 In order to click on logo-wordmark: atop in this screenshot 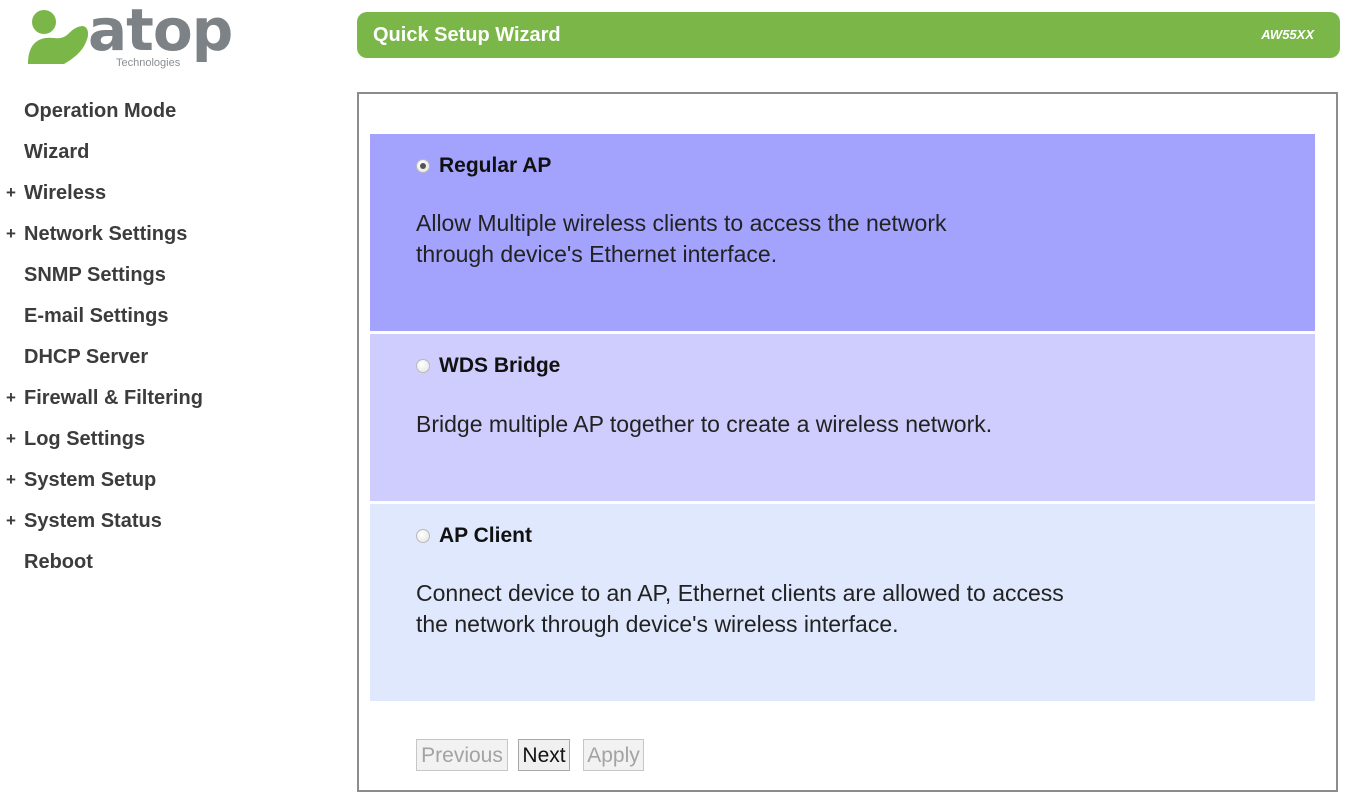, I will do `click(160, 32)`.